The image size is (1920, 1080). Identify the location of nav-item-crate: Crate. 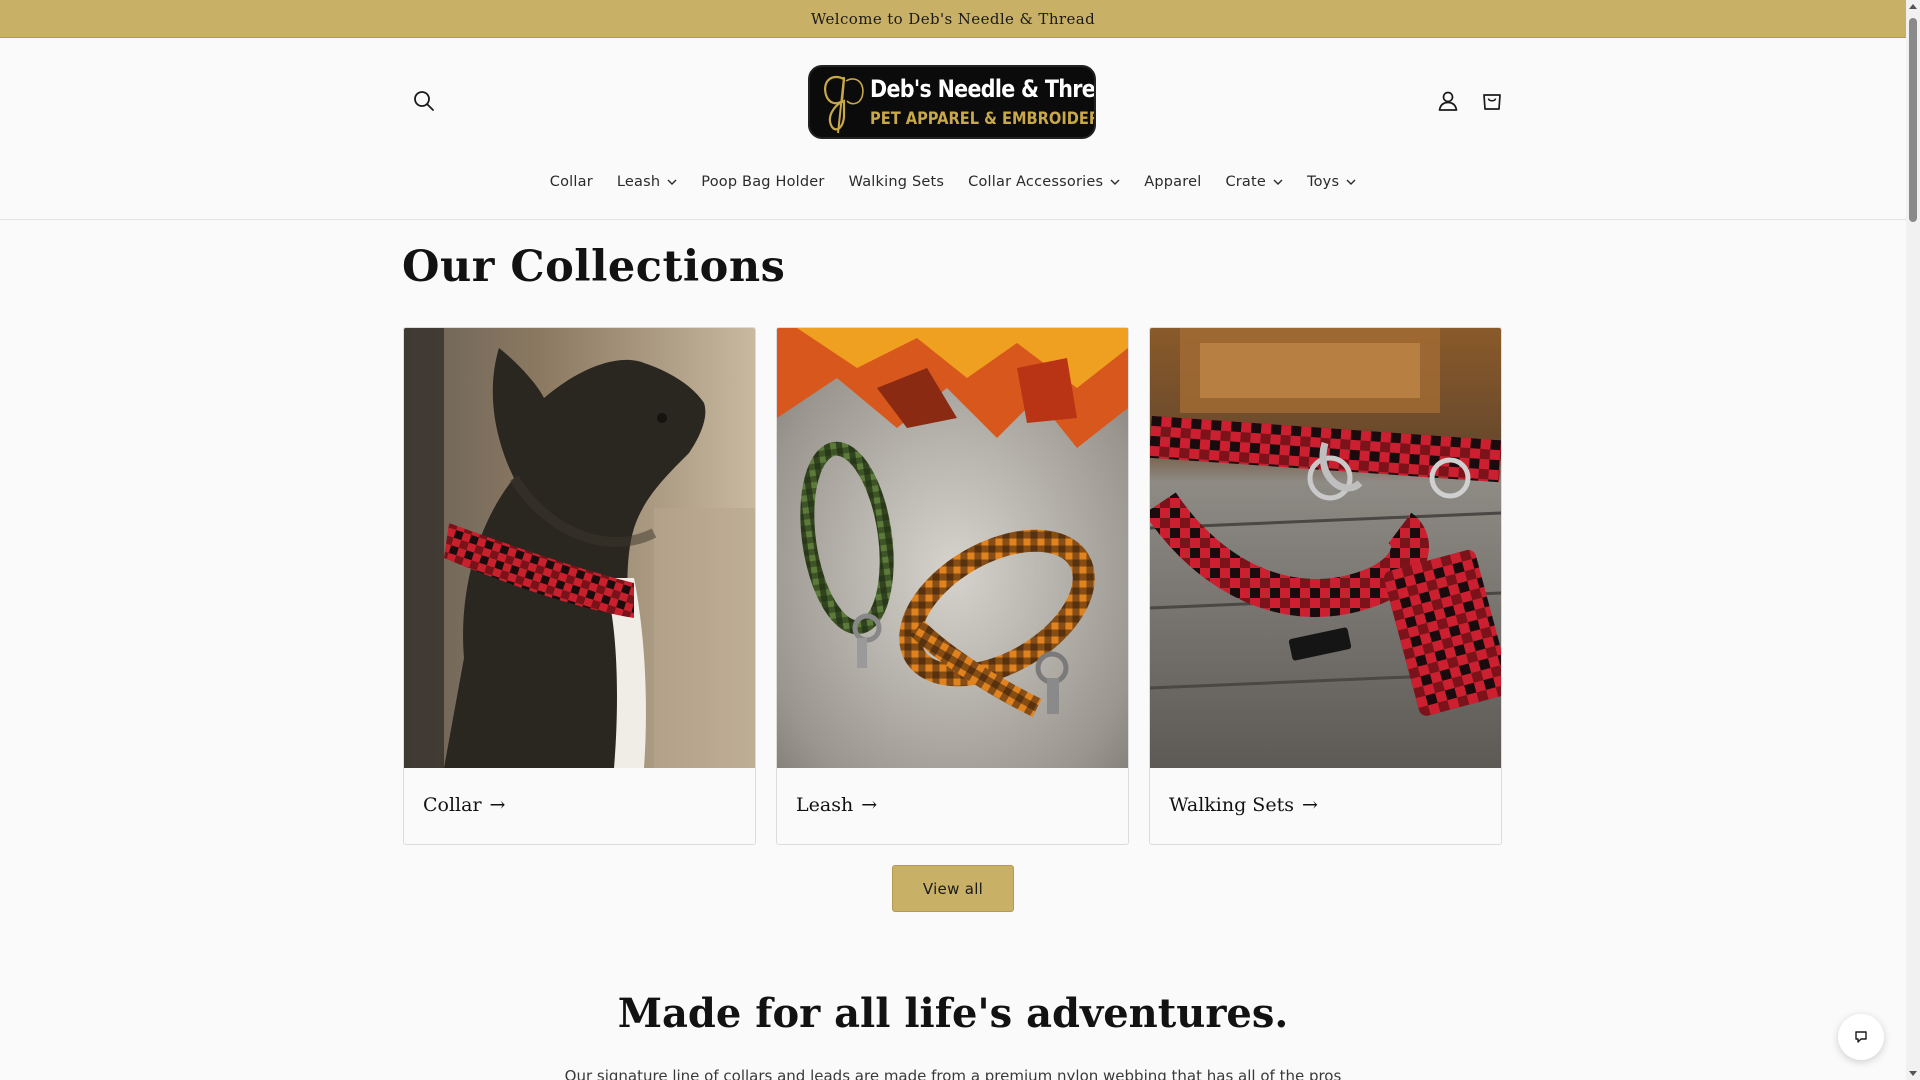
(1254, 182).